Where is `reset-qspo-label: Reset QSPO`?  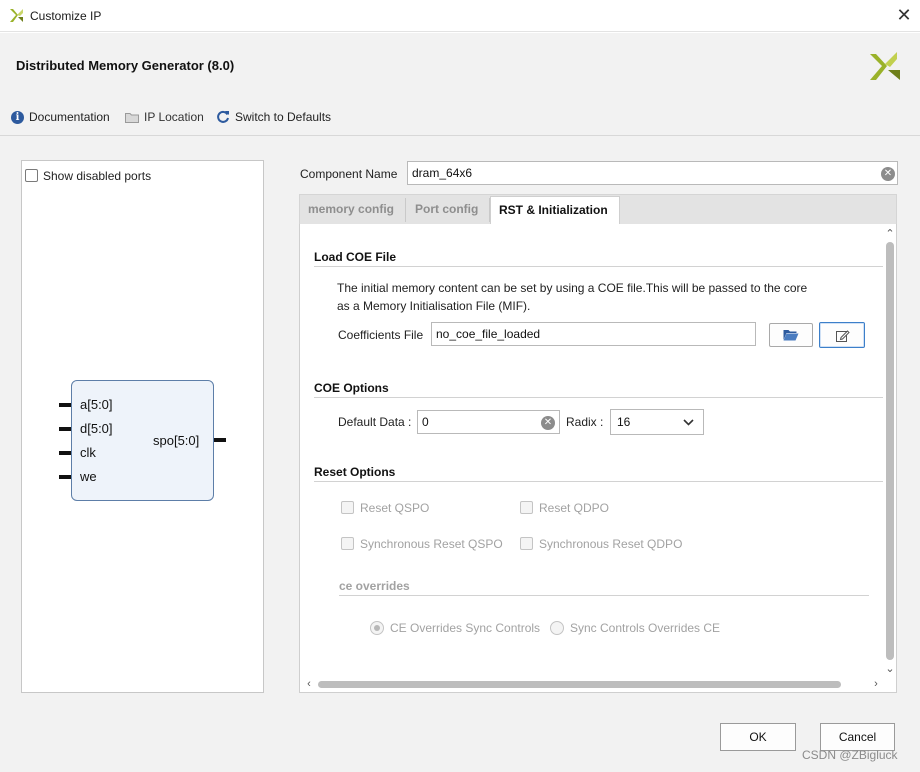
reset-qspo-label: Reset QSPO is located at coordinates (395, 508).